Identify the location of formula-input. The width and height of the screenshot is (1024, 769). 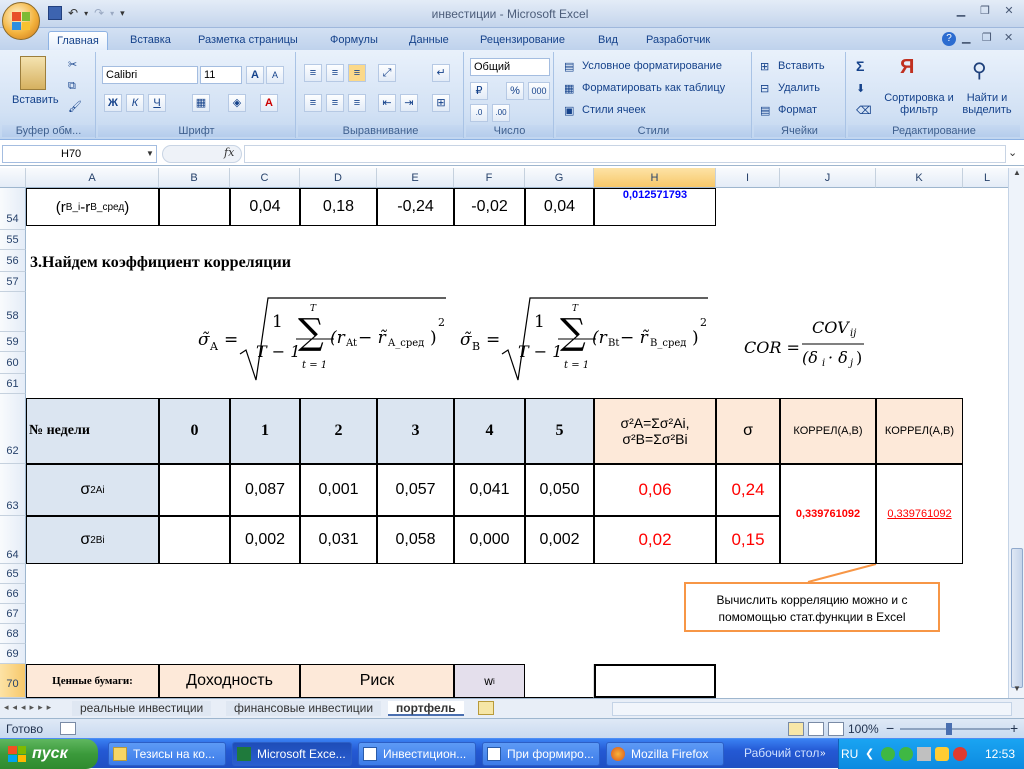
(625, 154).